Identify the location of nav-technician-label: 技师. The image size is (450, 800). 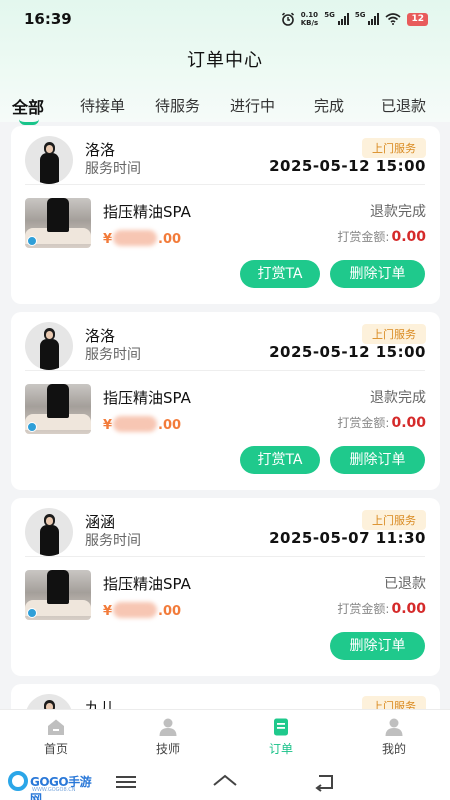
(167, 749).